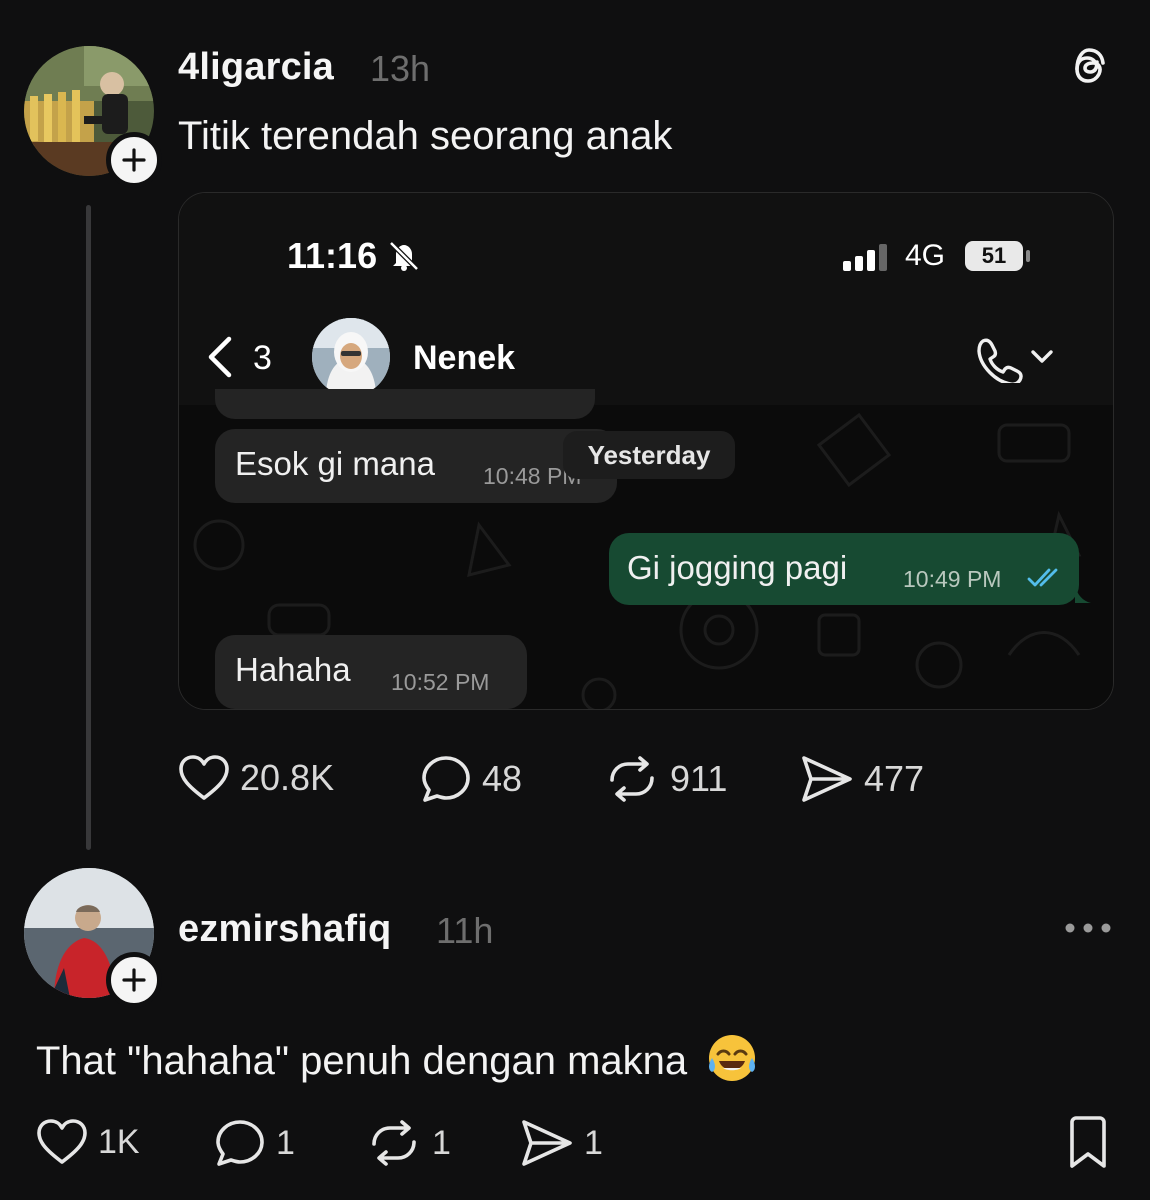  What do you see at coordinates (220, 357) in the screenshot?
I see `back-chevron-icon` at bounding box center [220, 357].